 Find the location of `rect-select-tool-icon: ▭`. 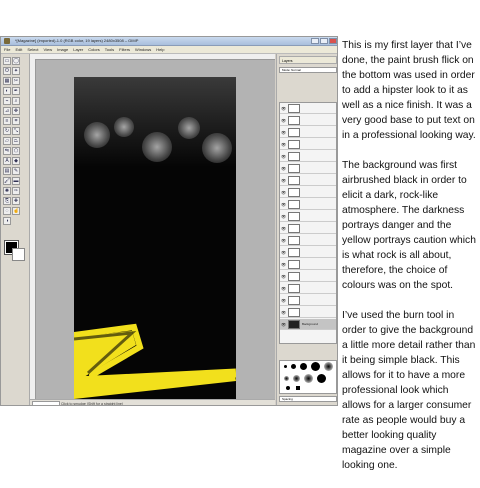

rect-select-tool-icon: ▭ is located at coordinates (7, 61).